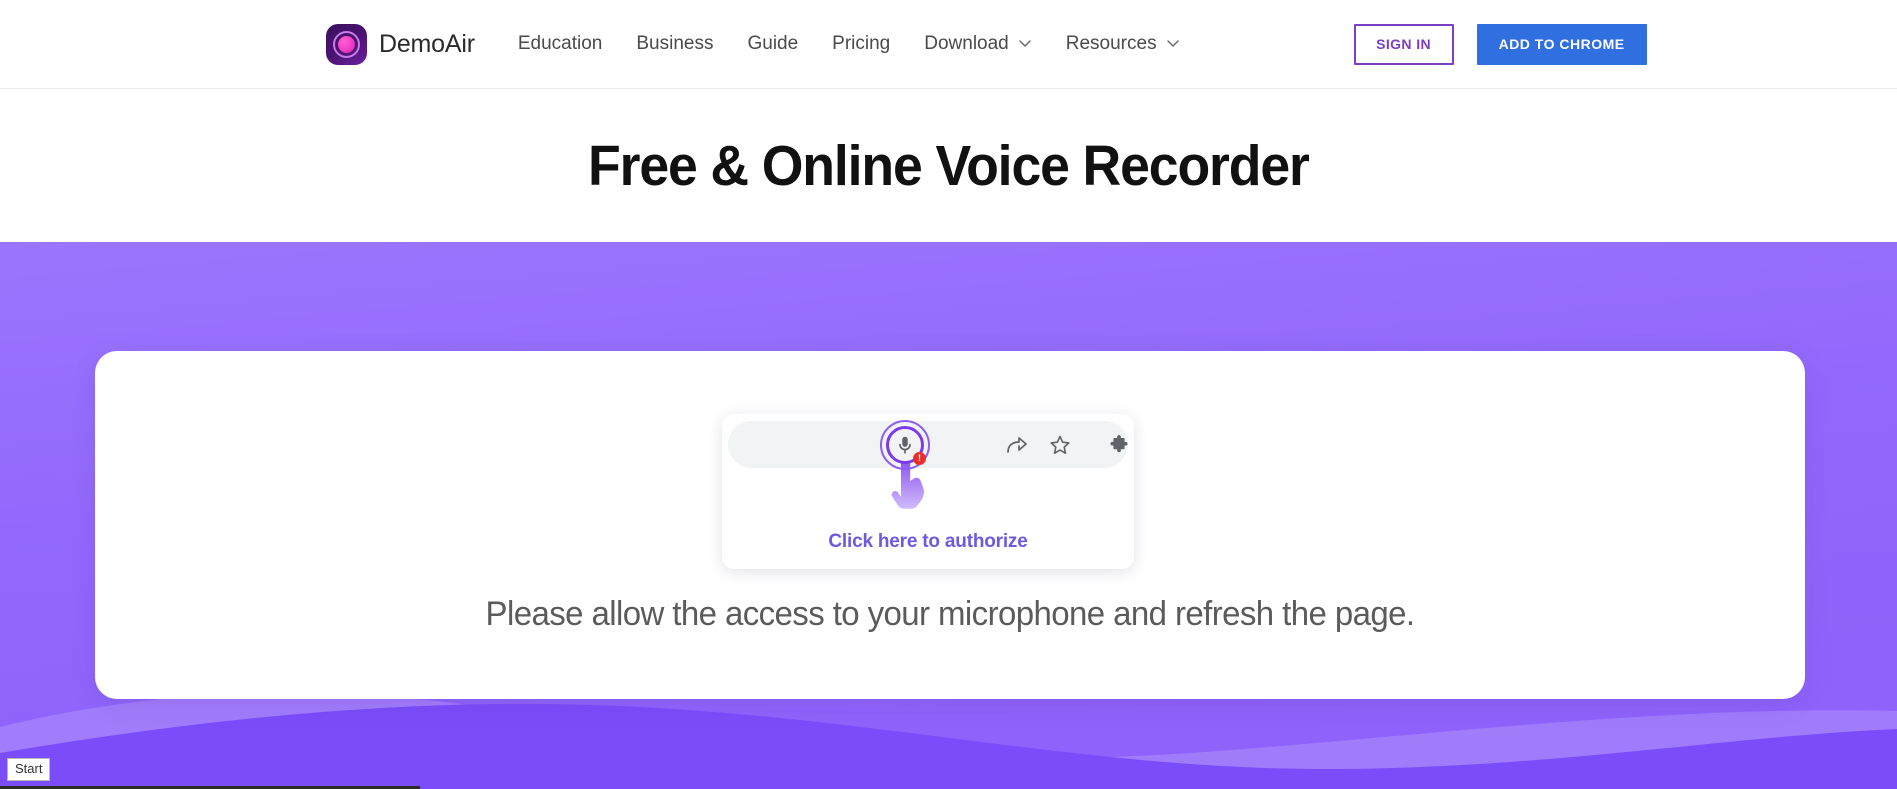 The width and height of the screenshot is (1897, 789). I want to click on nav-item-pricing: Pricing, so click(861, 44).